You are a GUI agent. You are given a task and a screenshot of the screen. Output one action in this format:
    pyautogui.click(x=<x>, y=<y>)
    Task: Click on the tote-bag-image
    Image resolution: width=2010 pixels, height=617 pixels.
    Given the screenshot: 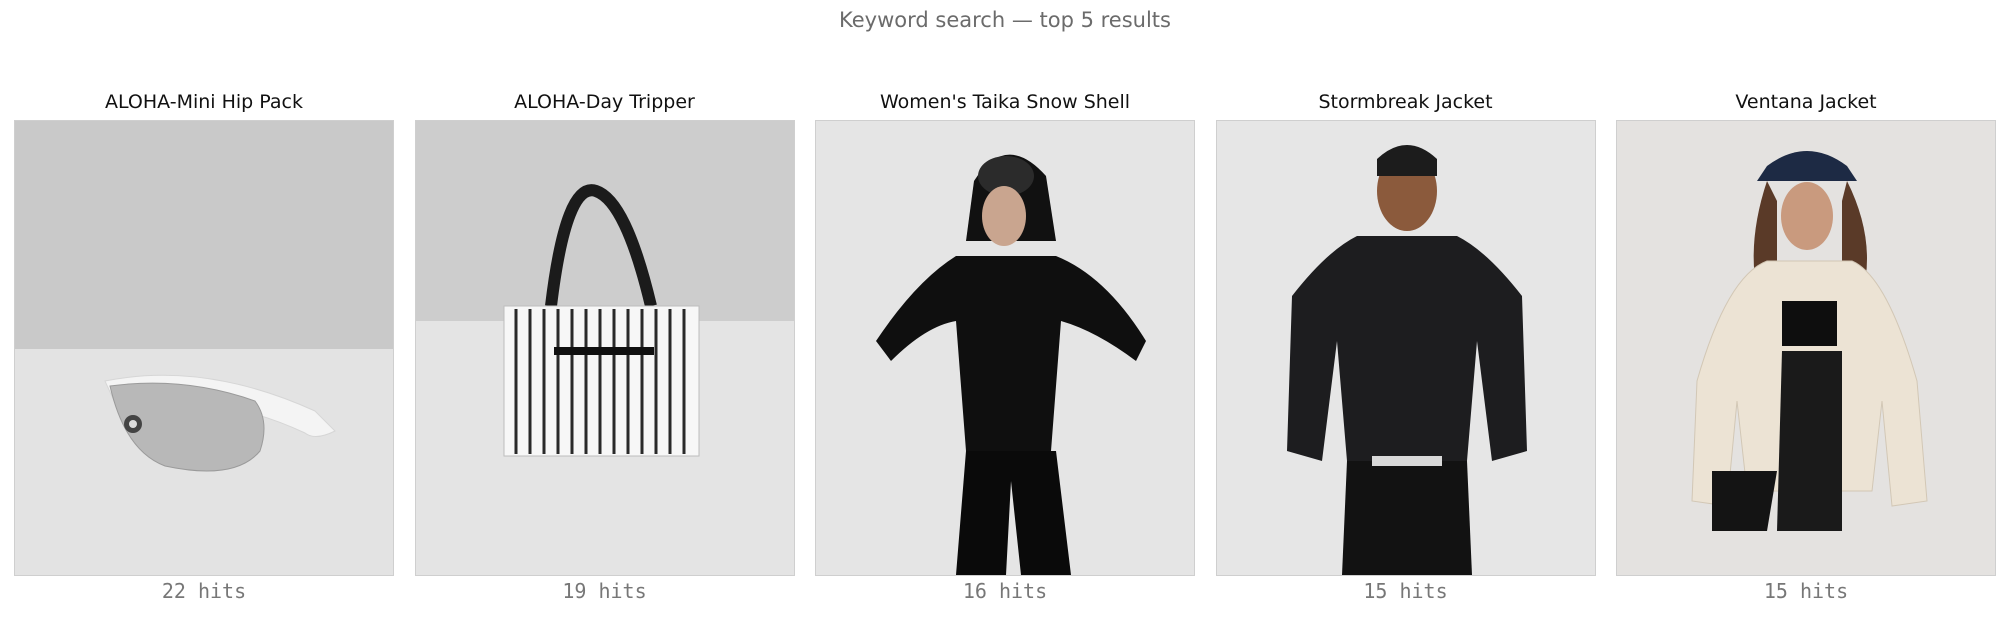 What is the action you would take?
    pyautogui.click(x=604, y=348)
    